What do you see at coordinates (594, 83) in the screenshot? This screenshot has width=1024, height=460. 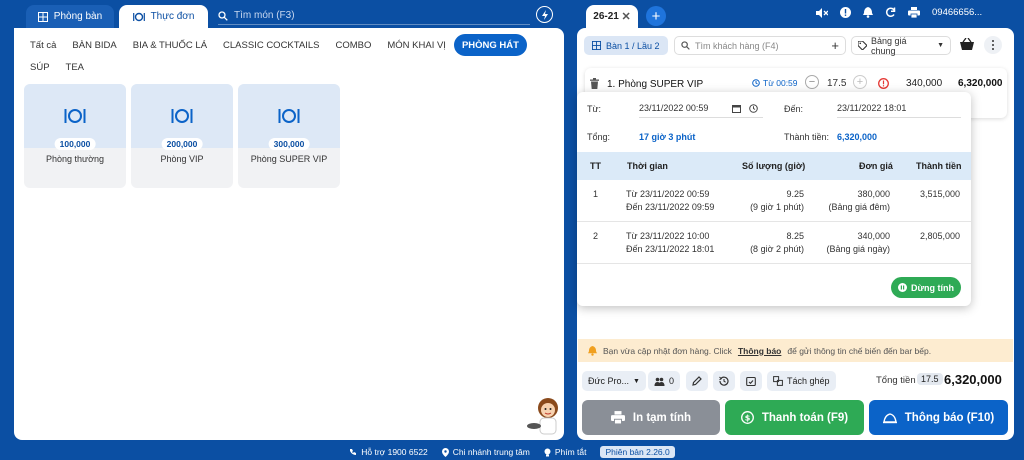 I see `trash-icon` at bounding box center [594, 83].